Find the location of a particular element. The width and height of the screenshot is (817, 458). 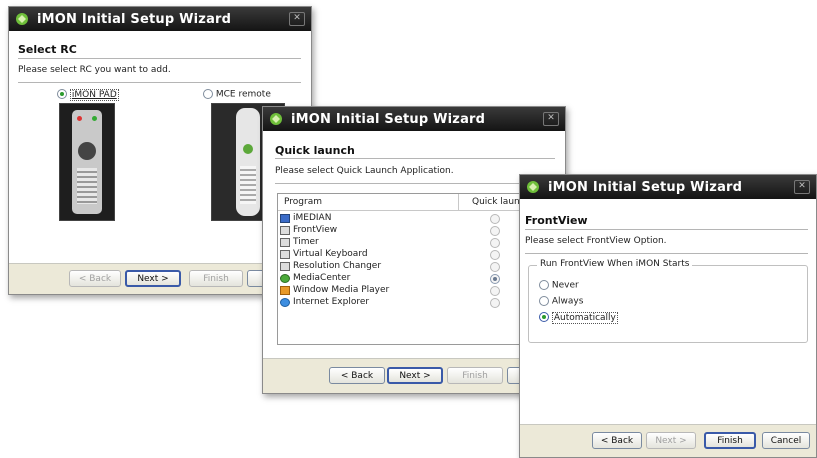

option-automatically: Automatically is located at coordinates (578, 317).